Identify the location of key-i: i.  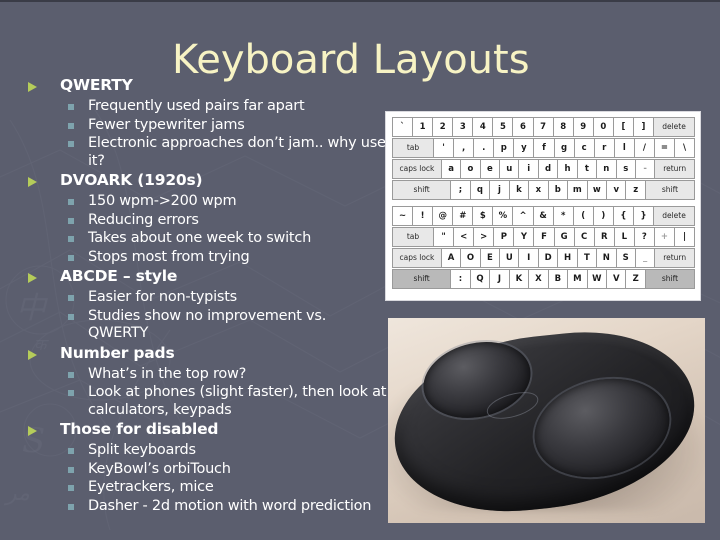
(528, 169).